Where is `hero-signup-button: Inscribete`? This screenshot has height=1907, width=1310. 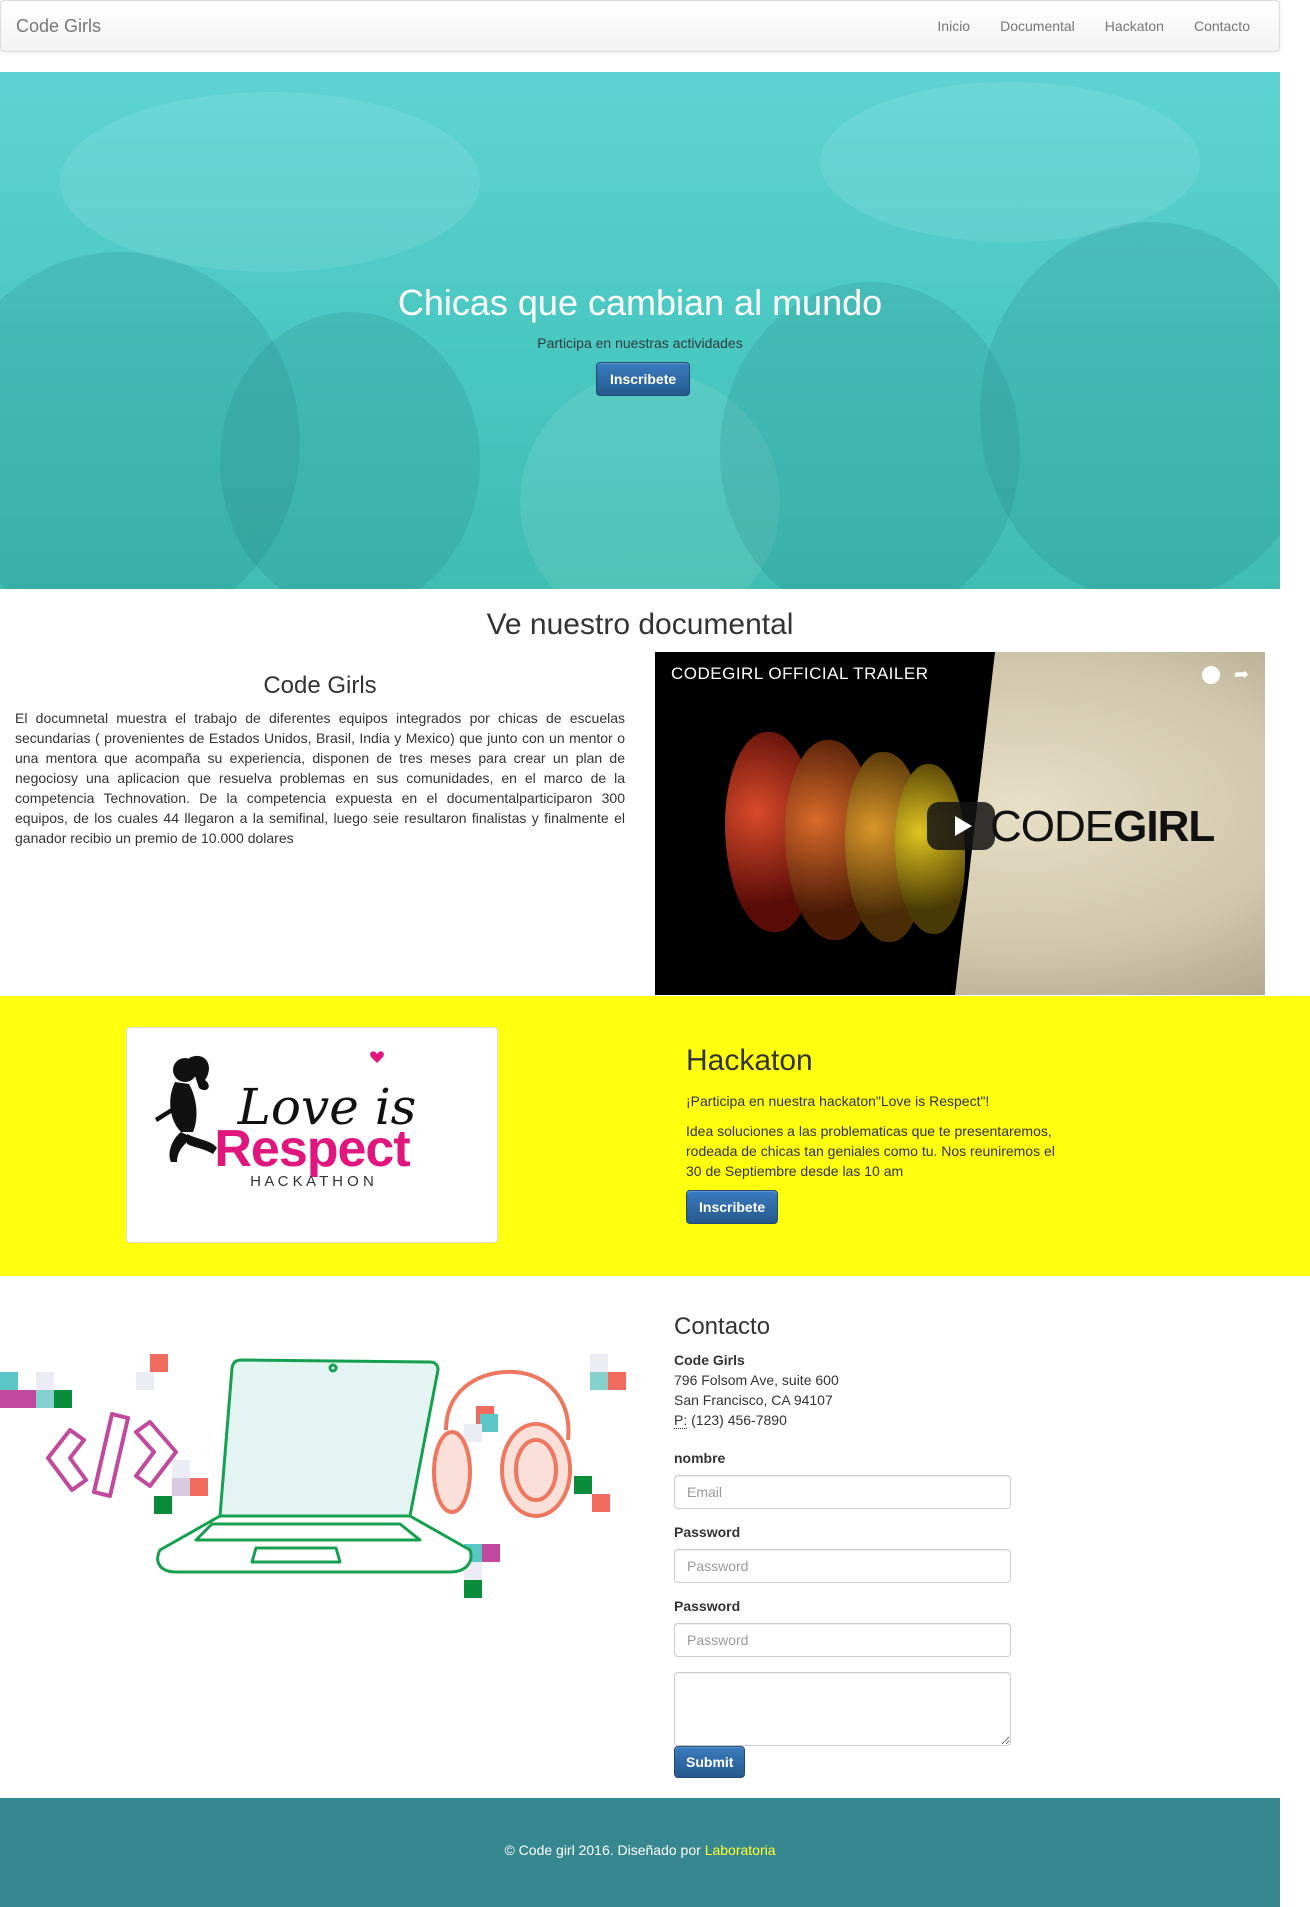 hero-signup-button: Inscribete is located at coordinates (643, 379).